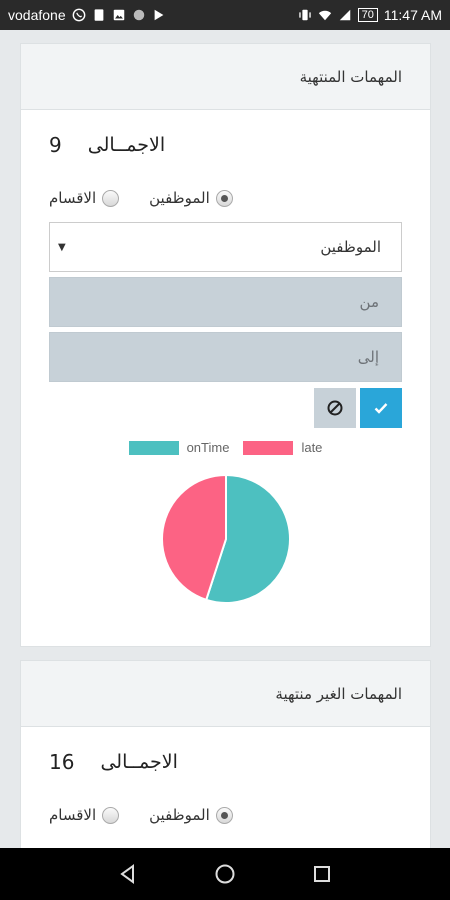 The height and width of the screenshot is (900, 450). I want to click on legend-item-ontime: onTime, so click(179, 447).